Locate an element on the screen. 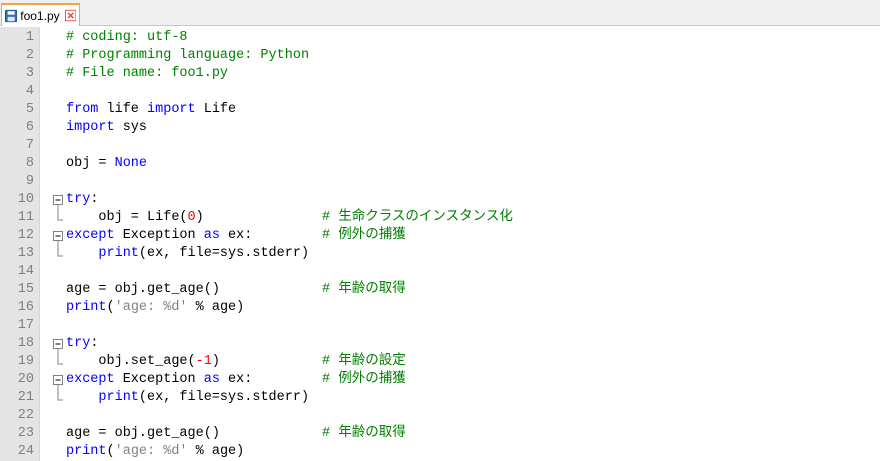 The width and height of the screenshot is (880, 461). tab-bar: foo1.py is located at coordinates (440, 13).